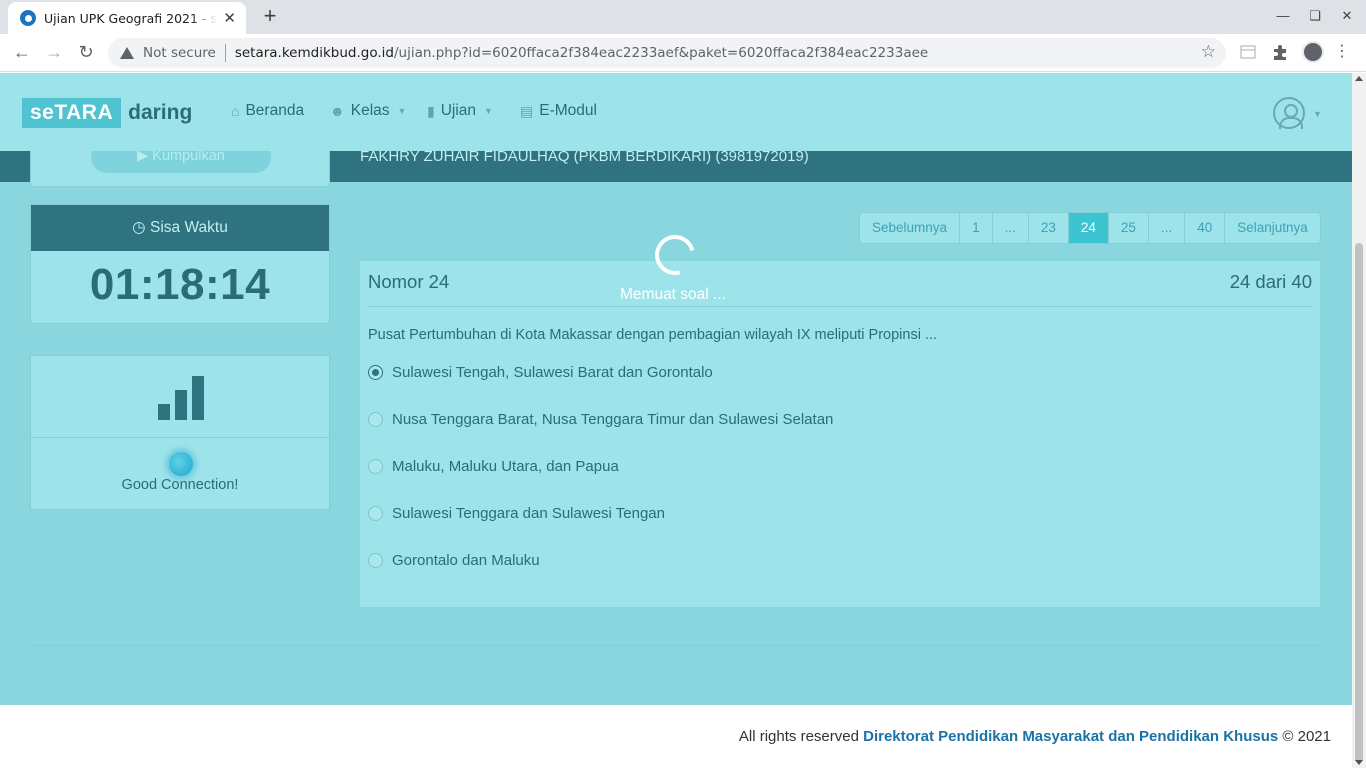  What do you see at coordinates (568, 110) in the screenshot?
I see `nav-label: E-Modul` at bounding box center [568, 110].